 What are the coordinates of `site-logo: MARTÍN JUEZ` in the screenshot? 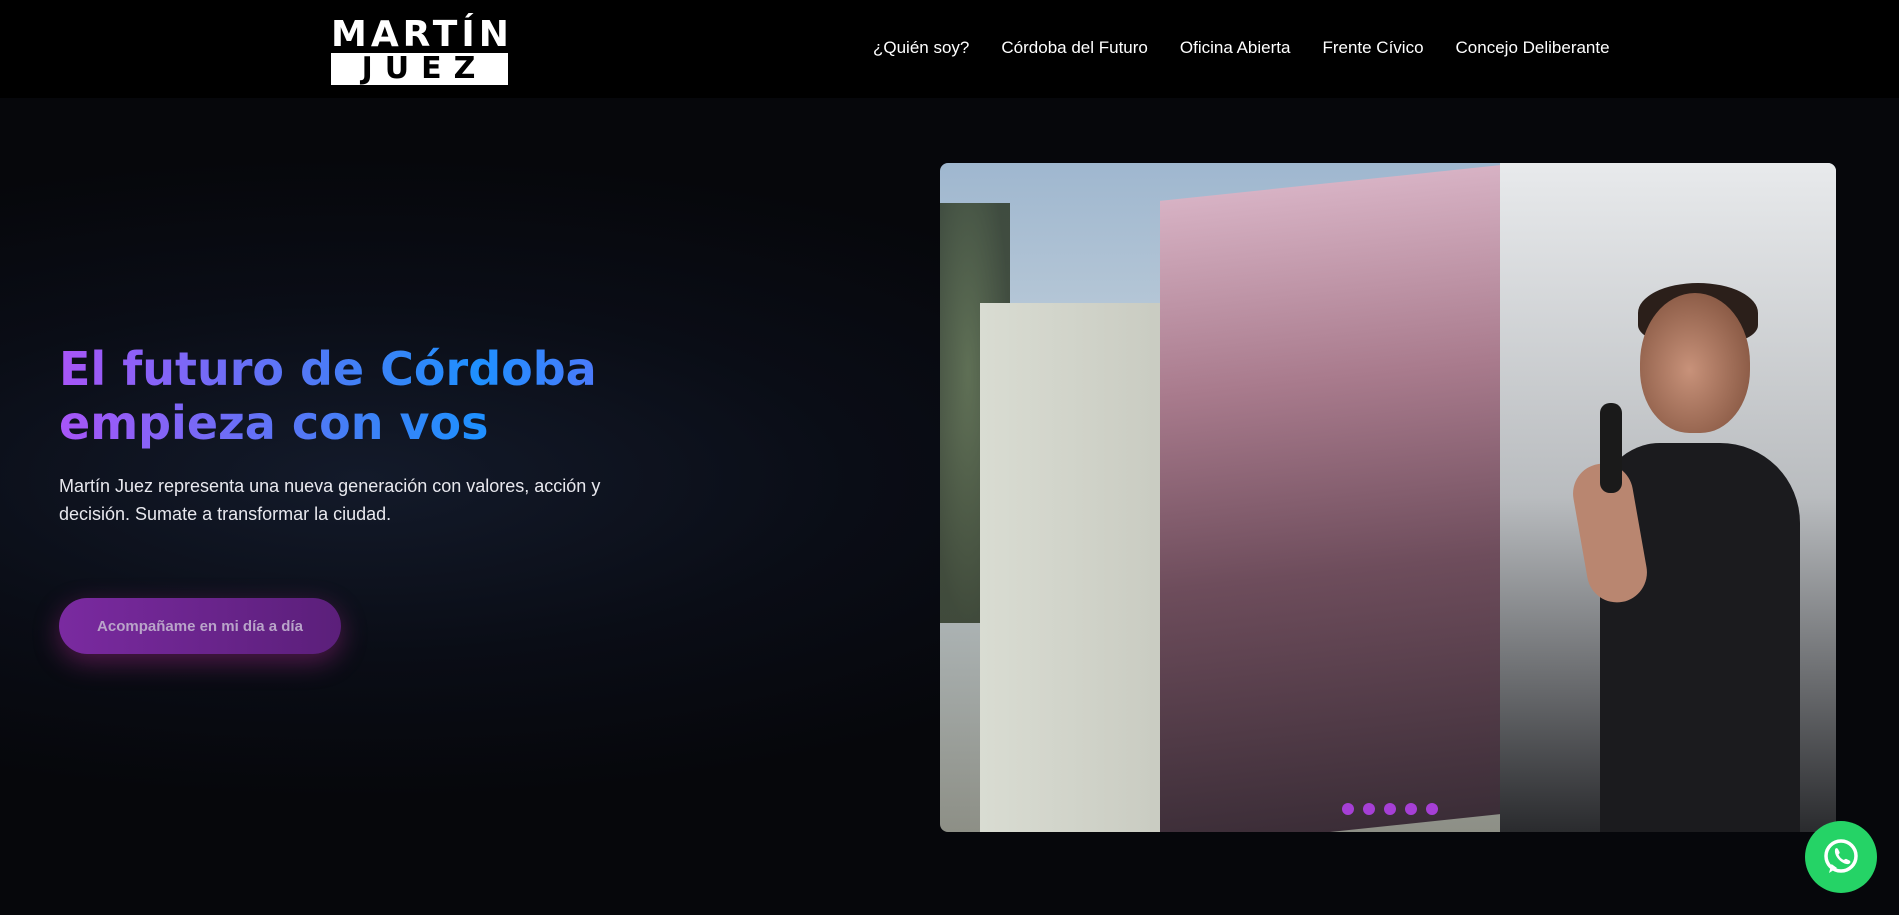 It's located at (422, 49).